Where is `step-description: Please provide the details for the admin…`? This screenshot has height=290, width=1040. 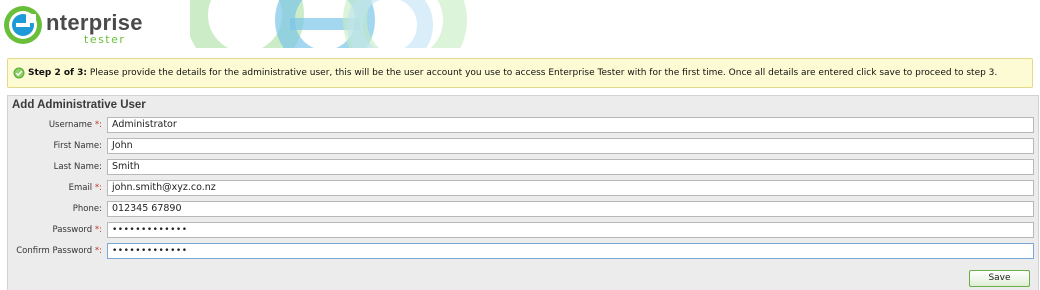 step-description: Please provide the details for the admin… is located at coordinates (542, 73).